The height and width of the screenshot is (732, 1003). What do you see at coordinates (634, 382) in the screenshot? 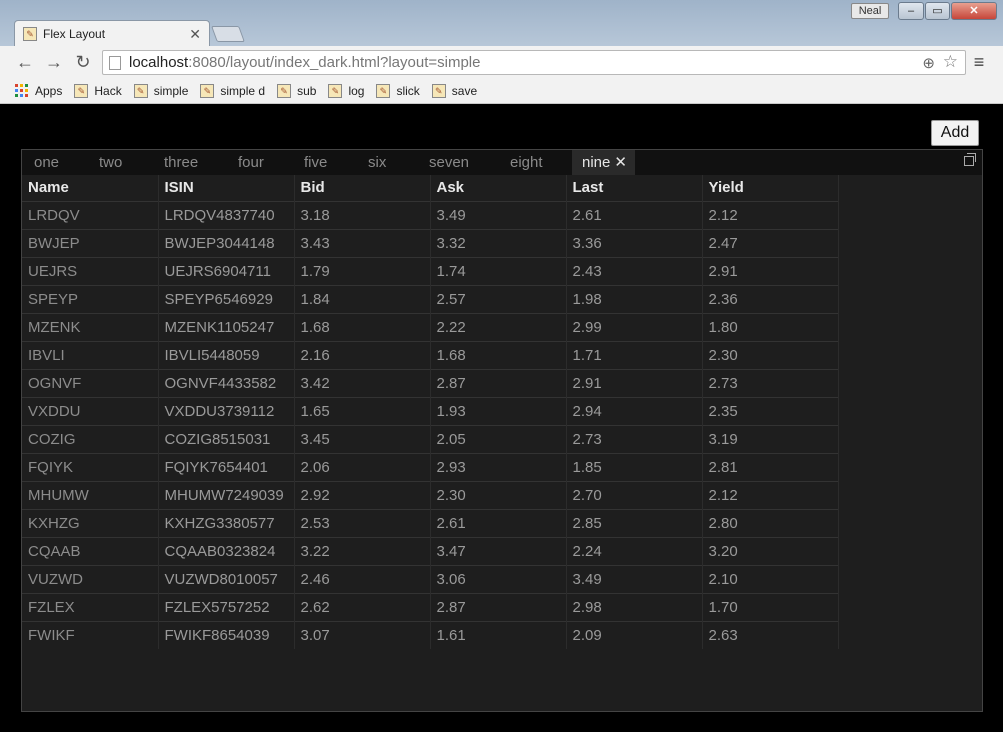
I see `table-cell: 2.91` at bounding box center [634, 382].